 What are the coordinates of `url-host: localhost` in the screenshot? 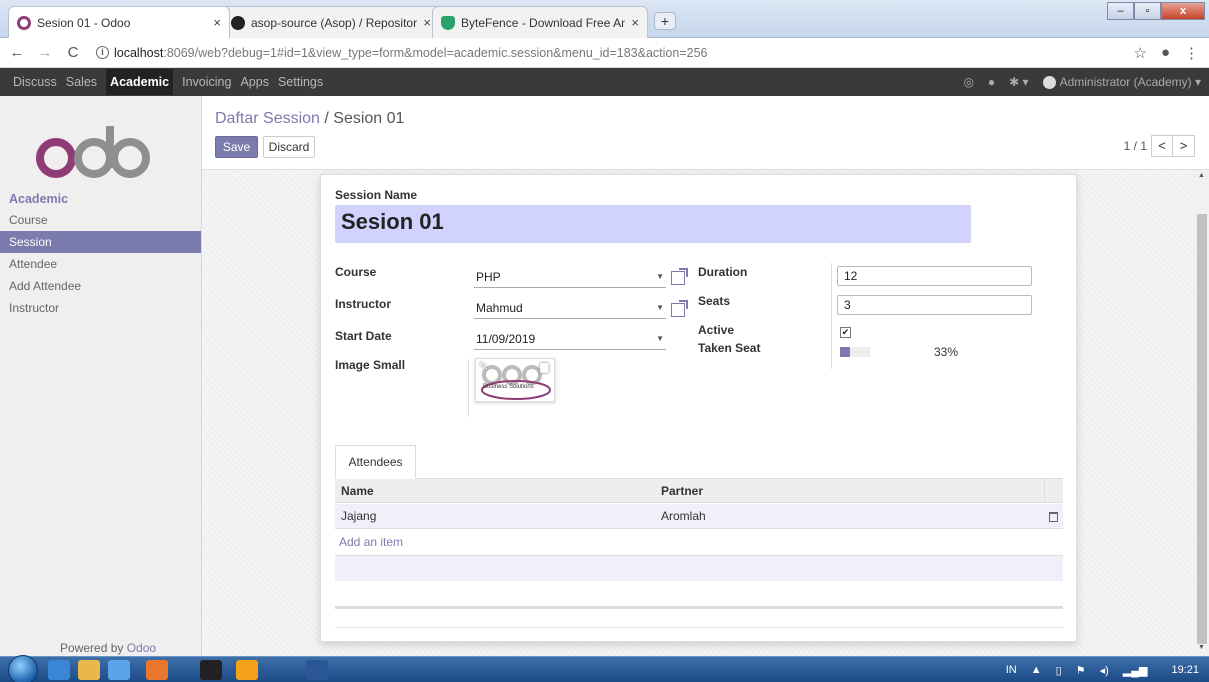 It's located at (139, 52).